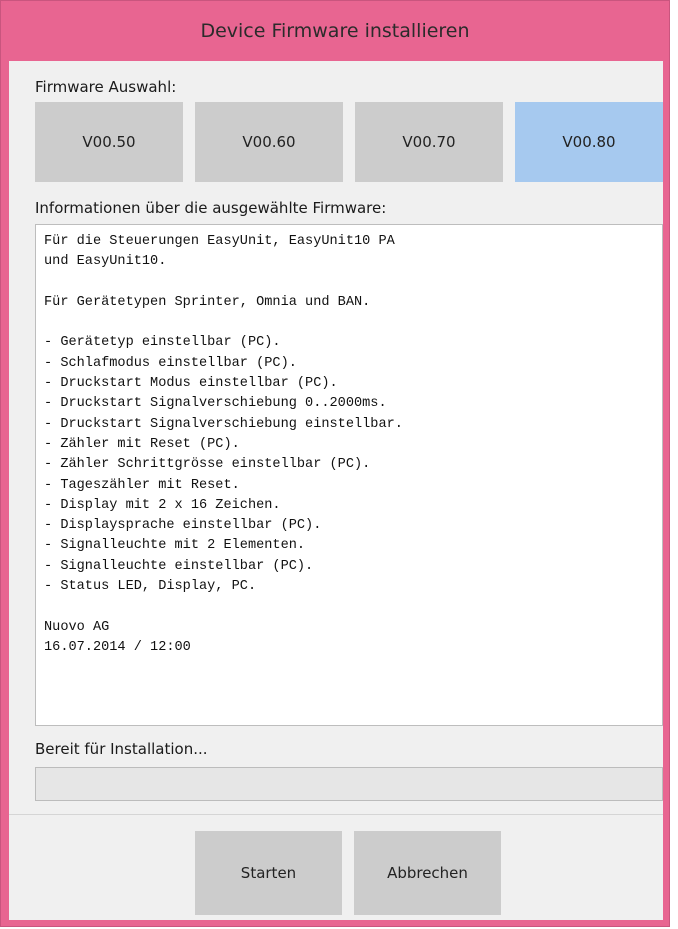  I want to click on firmware-option-v00-60: V00.60, so click(269, 142).